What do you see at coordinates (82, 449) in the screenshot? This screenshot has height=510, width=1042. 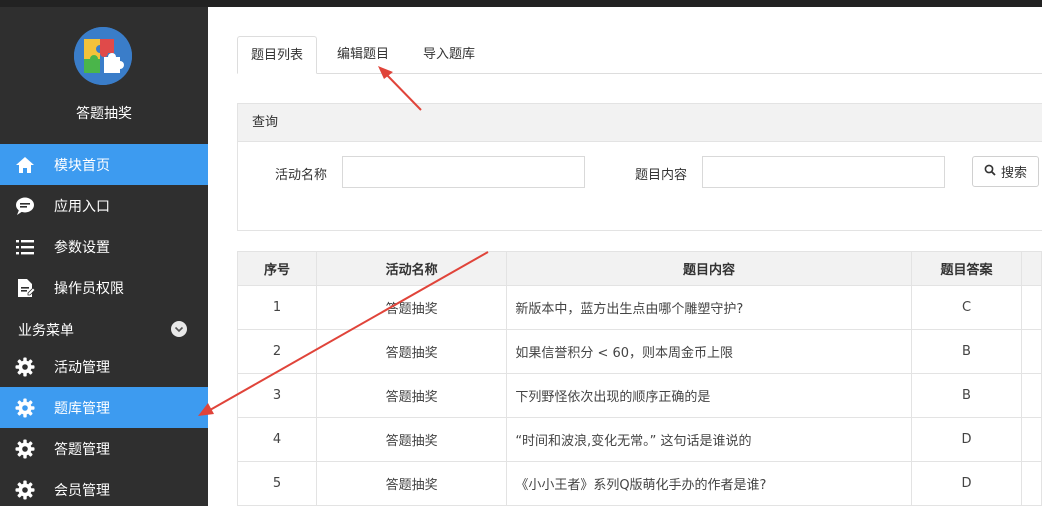 I see `sidebar-item-label: 答题管理` at bounding box center [82, 449].